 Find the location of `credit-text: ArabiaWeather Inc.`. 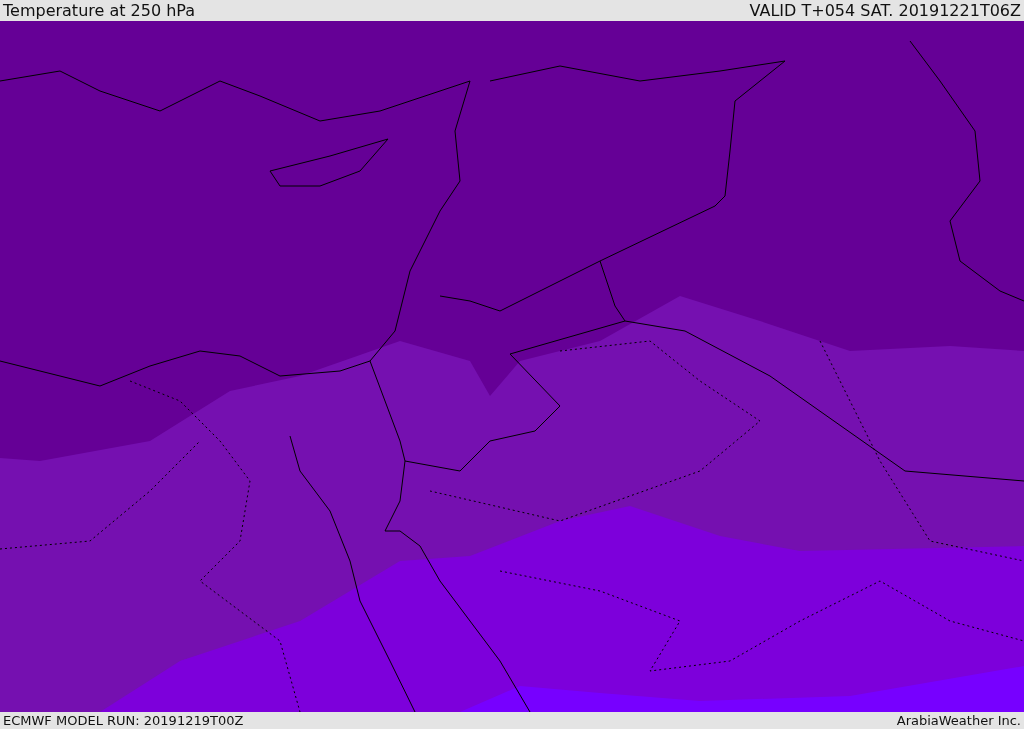

credit-text: ArabiaWeather Inc. is located at coordinates (958, 720).